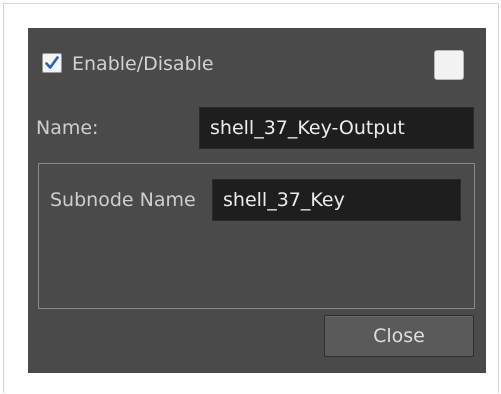 This screenshot has width=501, height=394. What do you see at coordinates (143, 64) in the screenshot?
I see `enable-disable-label: Enable/Disable` at bounding box center [143, 64].